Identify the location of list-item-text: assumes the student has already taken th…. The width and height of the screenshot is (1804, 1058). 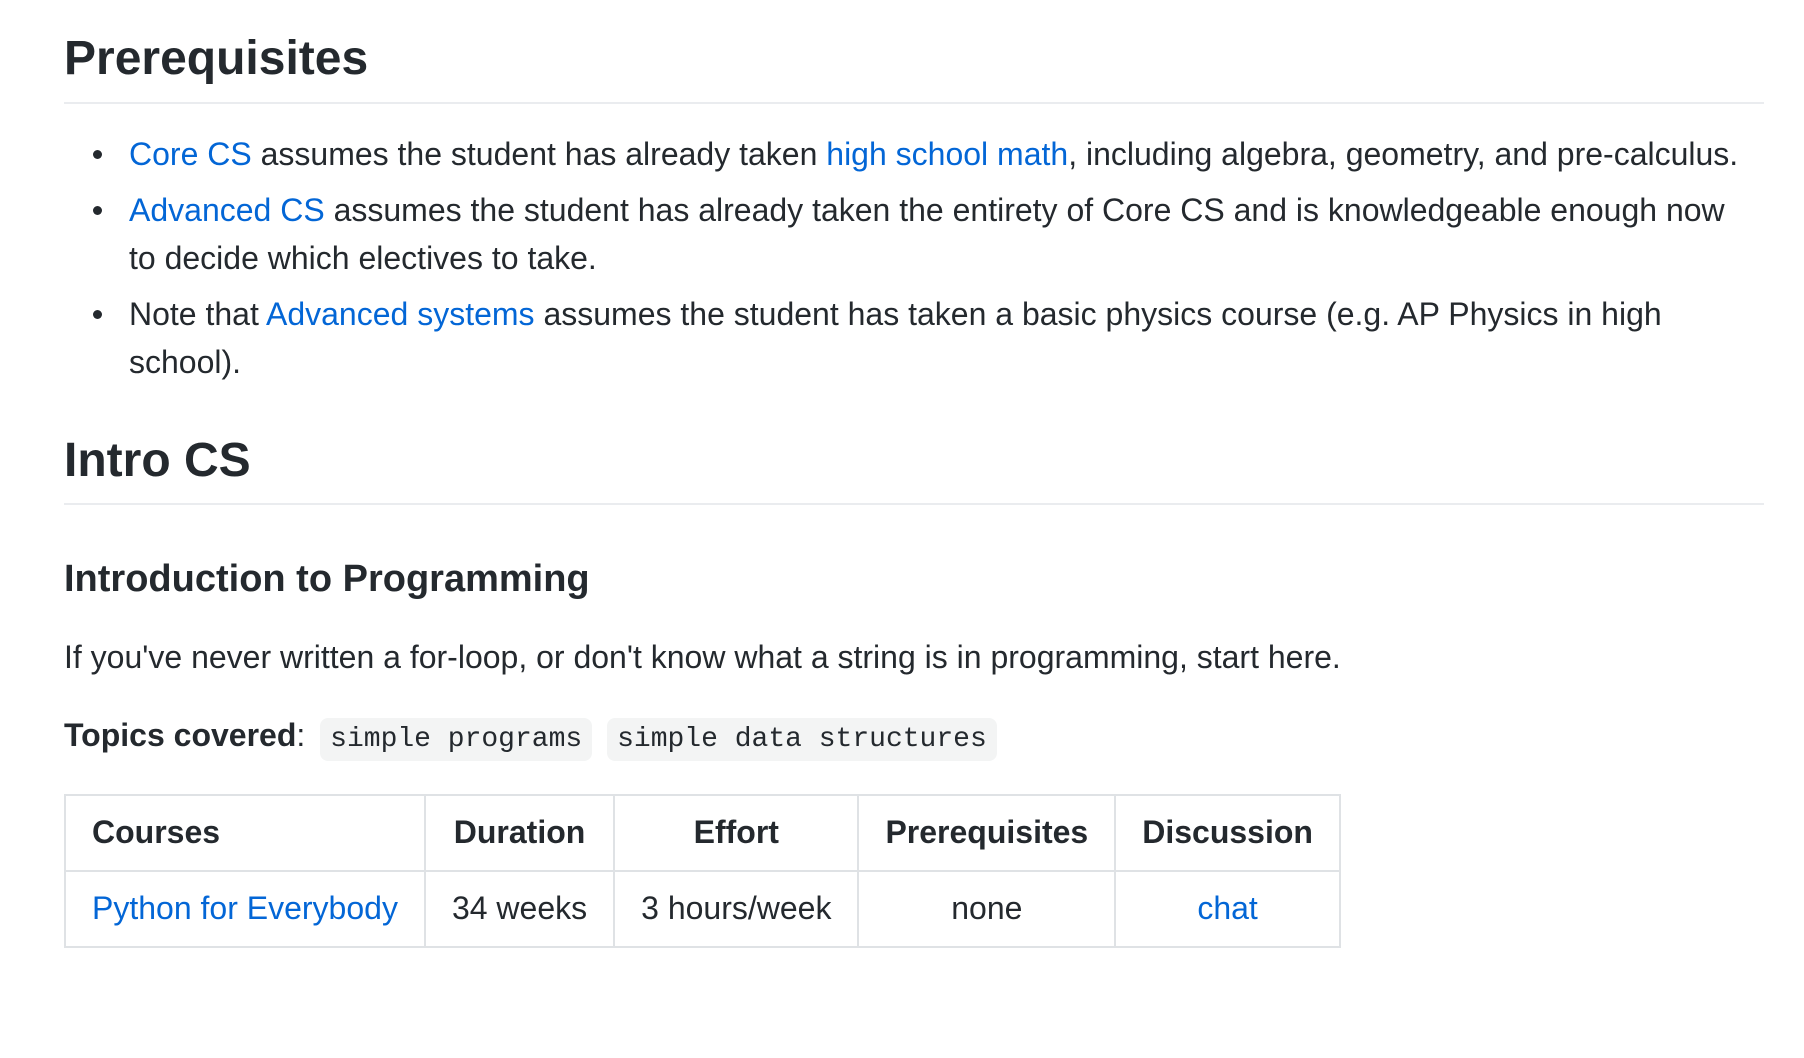
(927, 233).